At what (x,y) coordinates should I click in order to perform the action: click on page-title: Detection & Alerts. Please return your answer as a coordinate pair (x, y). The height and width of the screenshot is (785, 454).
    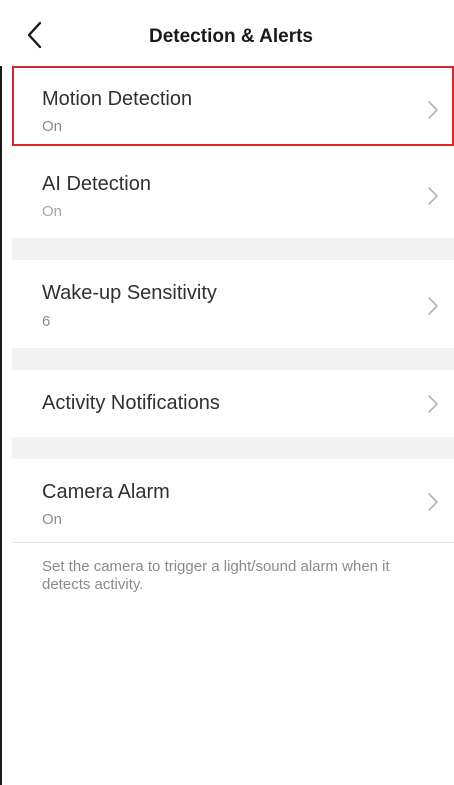
    Looking at the image, I should click on (231, 36).